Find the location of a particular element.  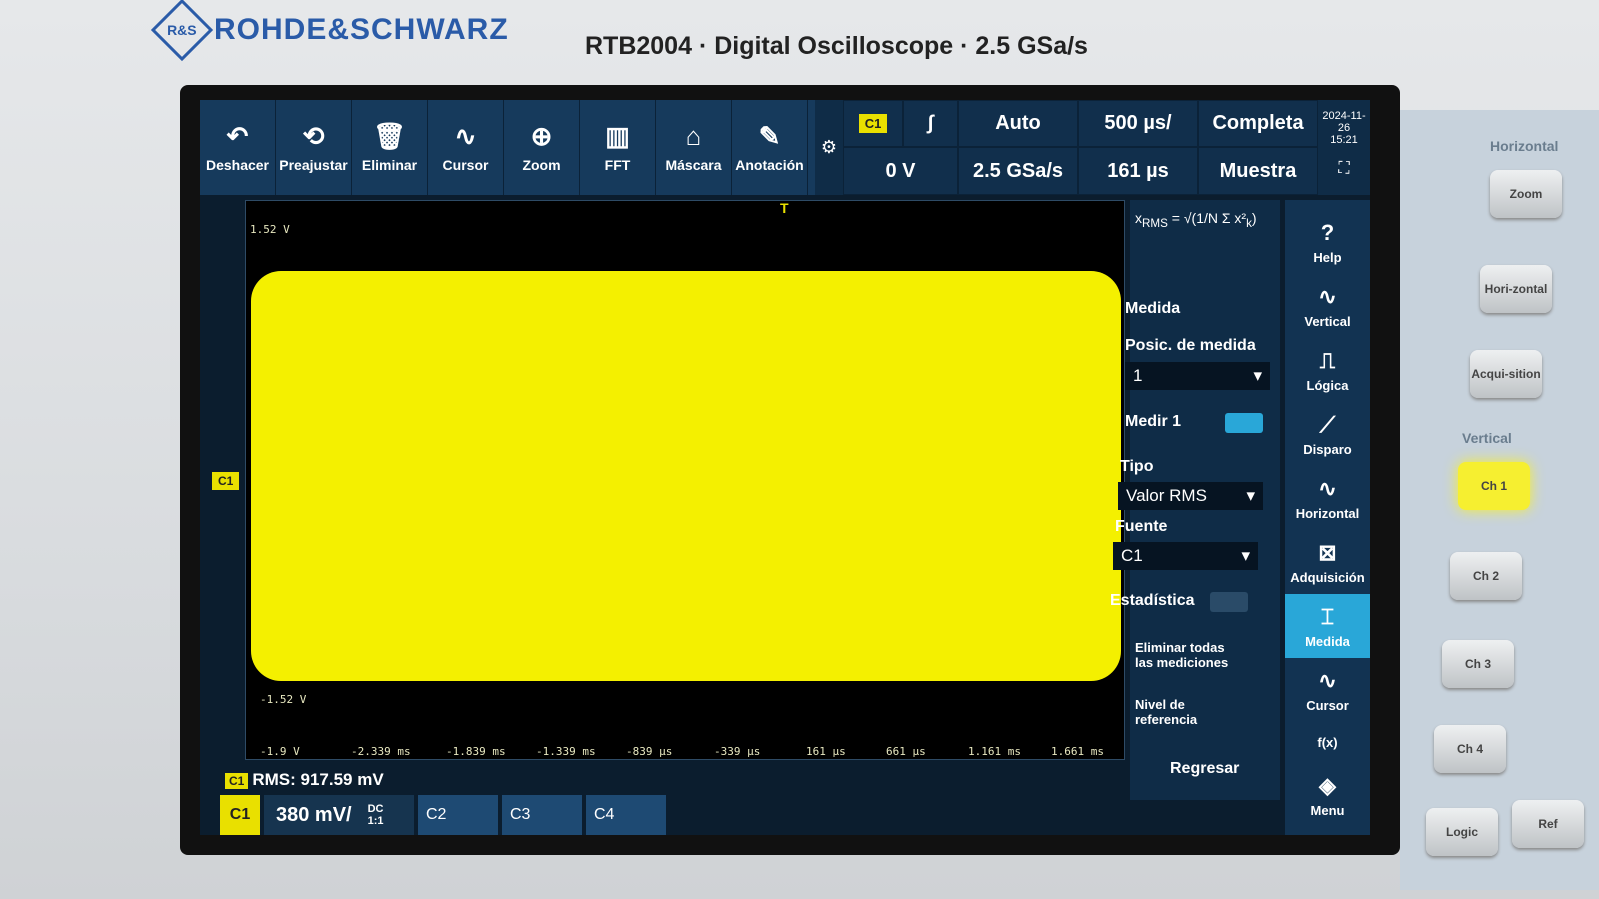

rms-readout: C1 RMS: 917.59 mV is located at coordinates (304, 780).